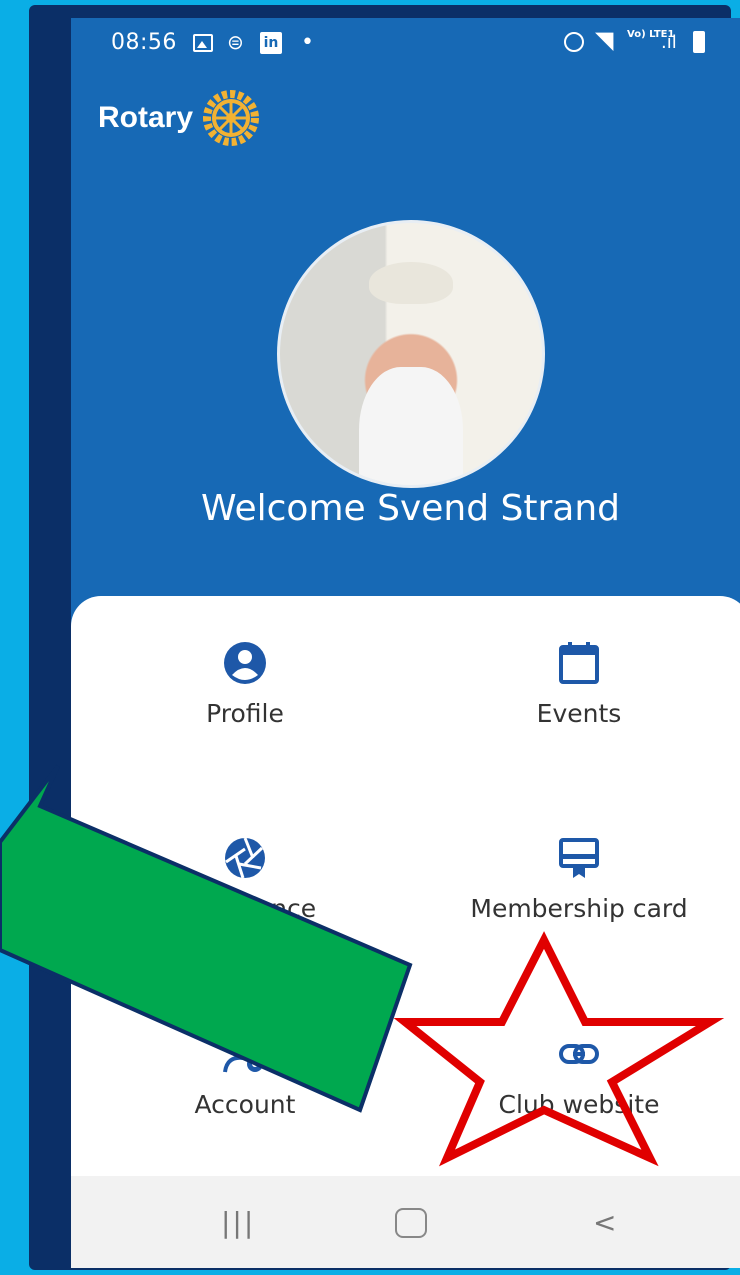  Describe the element at coordinates (245, 1104) in the screenshot. I see `menu-account-label: Account` at that location.